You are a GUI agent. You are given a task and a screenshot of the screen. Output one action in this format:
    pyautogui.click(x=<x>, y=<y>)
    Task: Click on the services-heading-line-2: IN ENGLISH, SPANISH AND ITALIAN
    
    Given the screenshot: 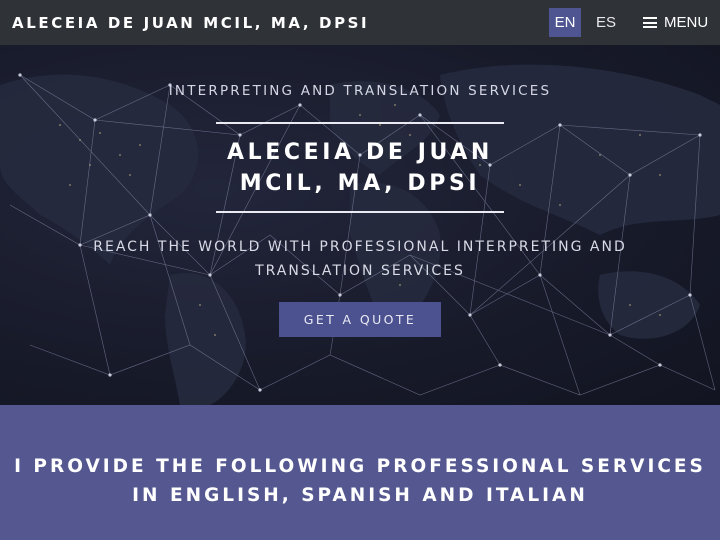 What is the action you would take?
    pyautogui.click(x=360, y=495)
    